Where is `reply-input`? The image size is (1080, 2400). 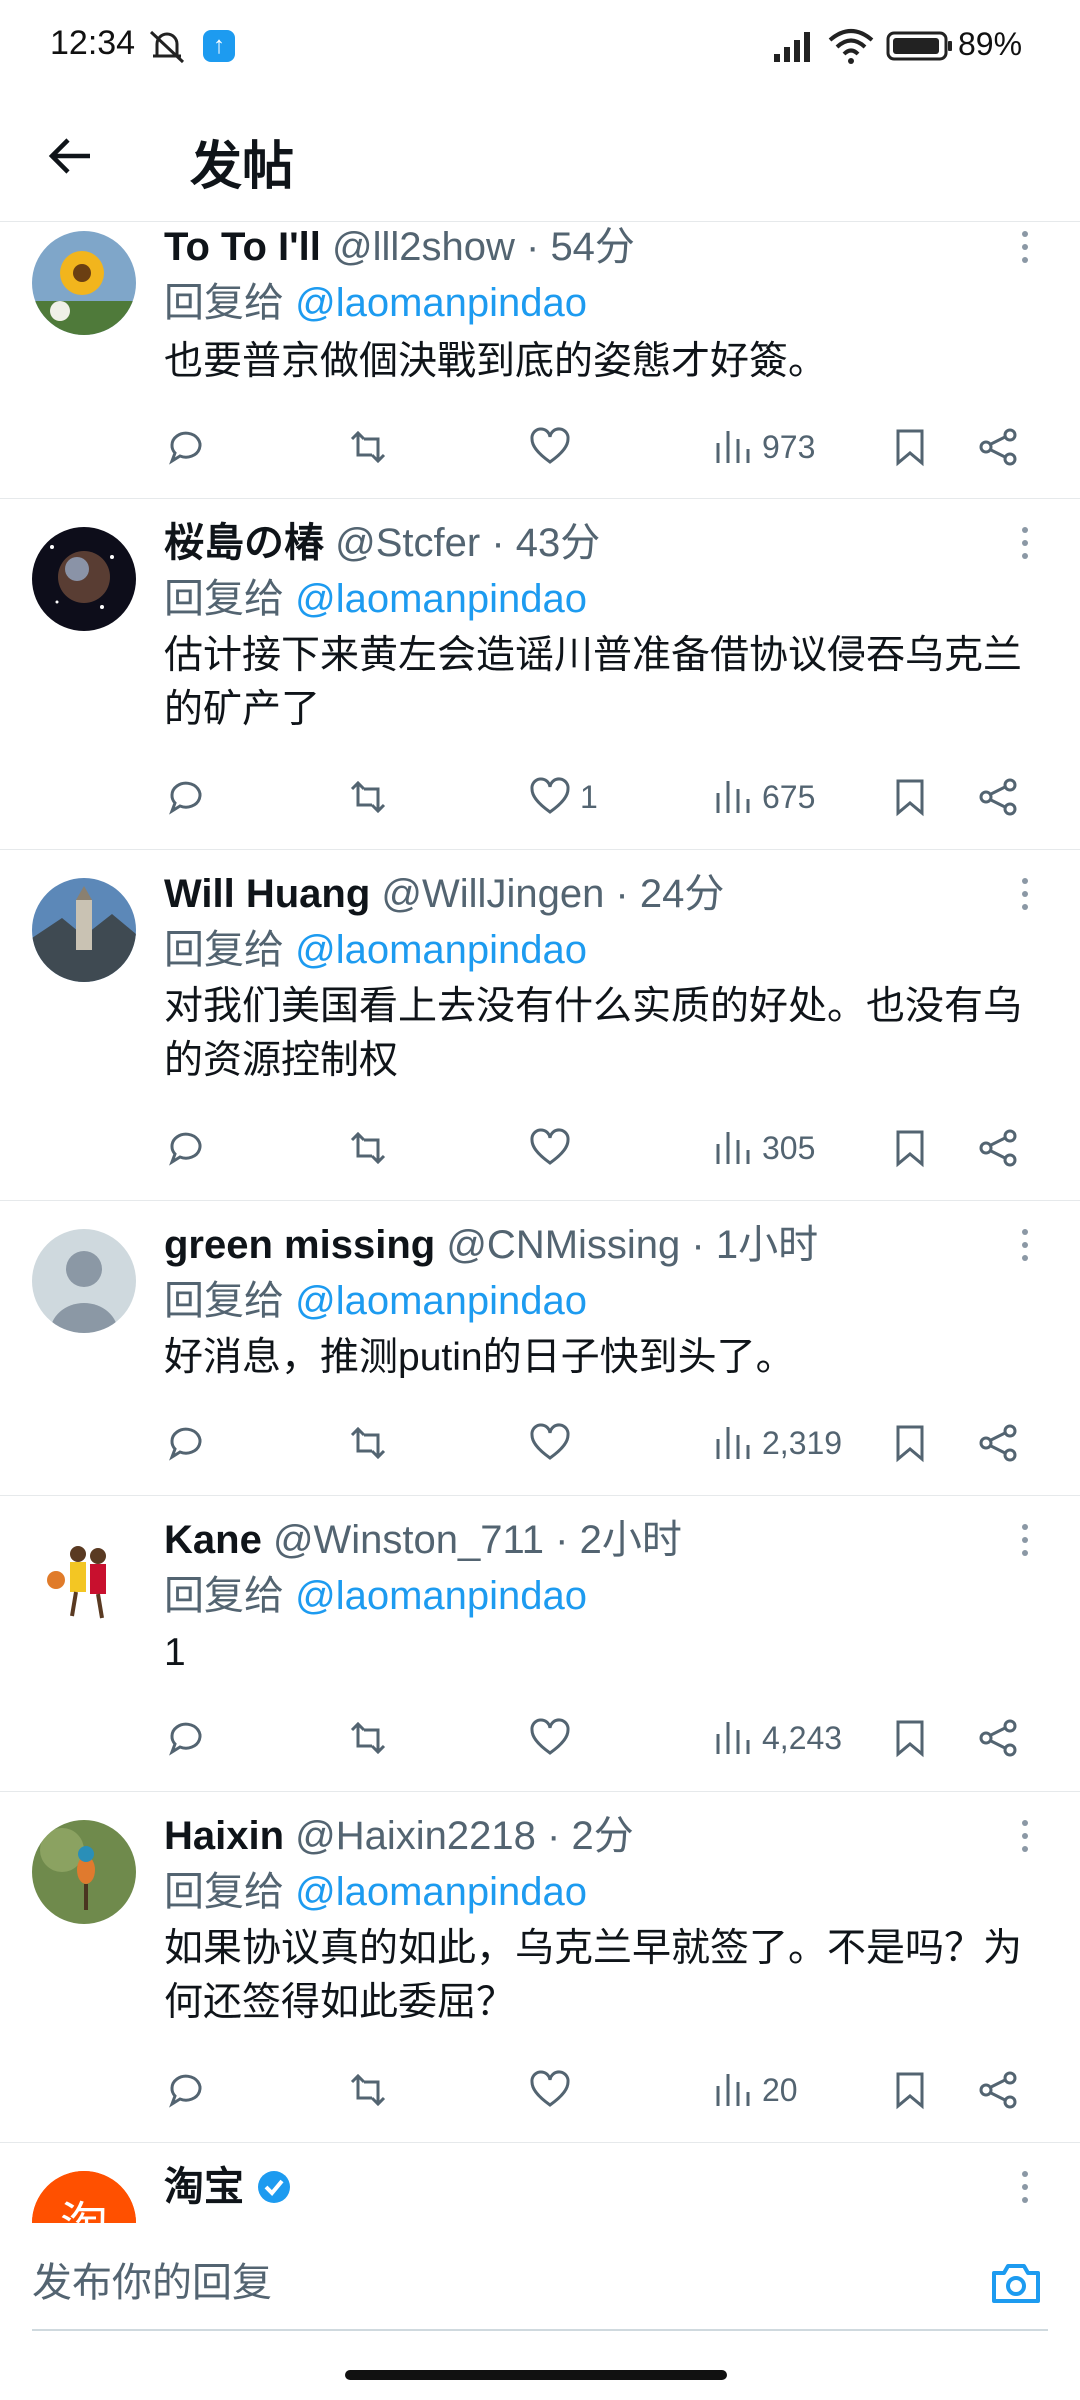 reply-input is located at coordinates (540, 2284).